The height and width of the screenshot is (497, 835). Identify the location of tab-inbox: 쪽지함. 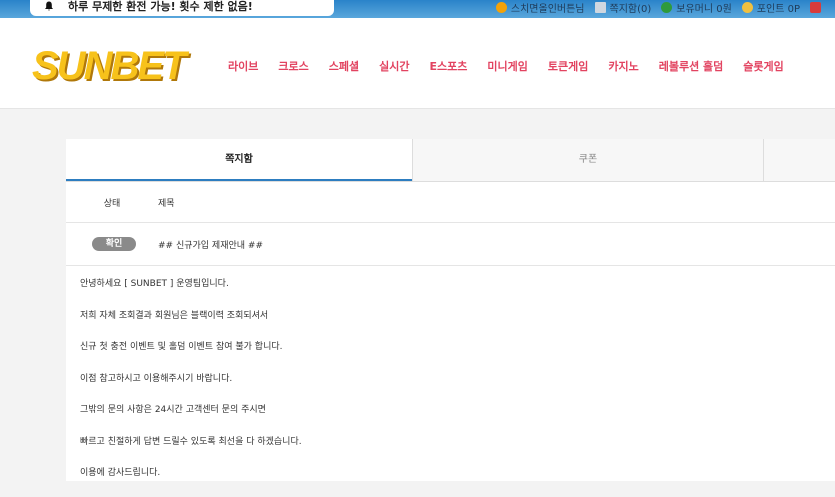
(239, 160).